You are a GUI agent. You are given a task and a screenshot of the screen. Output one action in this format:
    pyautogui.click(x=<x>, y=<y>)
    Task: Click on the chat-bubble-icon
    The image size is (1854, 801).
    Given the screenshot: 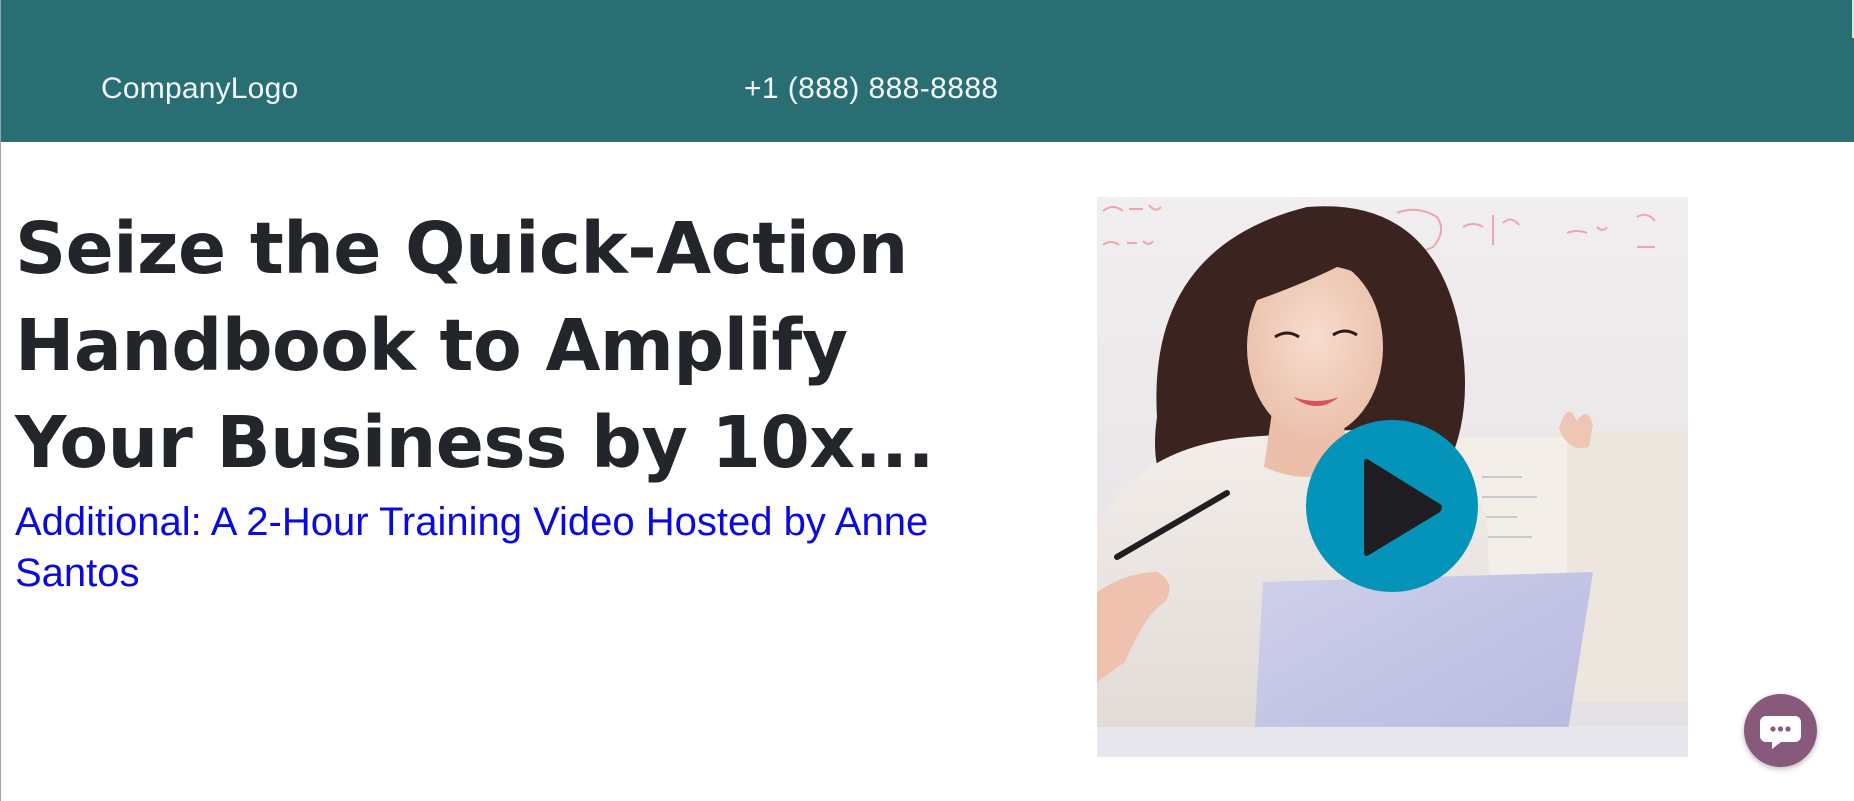 What is the action you would take?
    pyautogui.click(x=1780, y=732)
    